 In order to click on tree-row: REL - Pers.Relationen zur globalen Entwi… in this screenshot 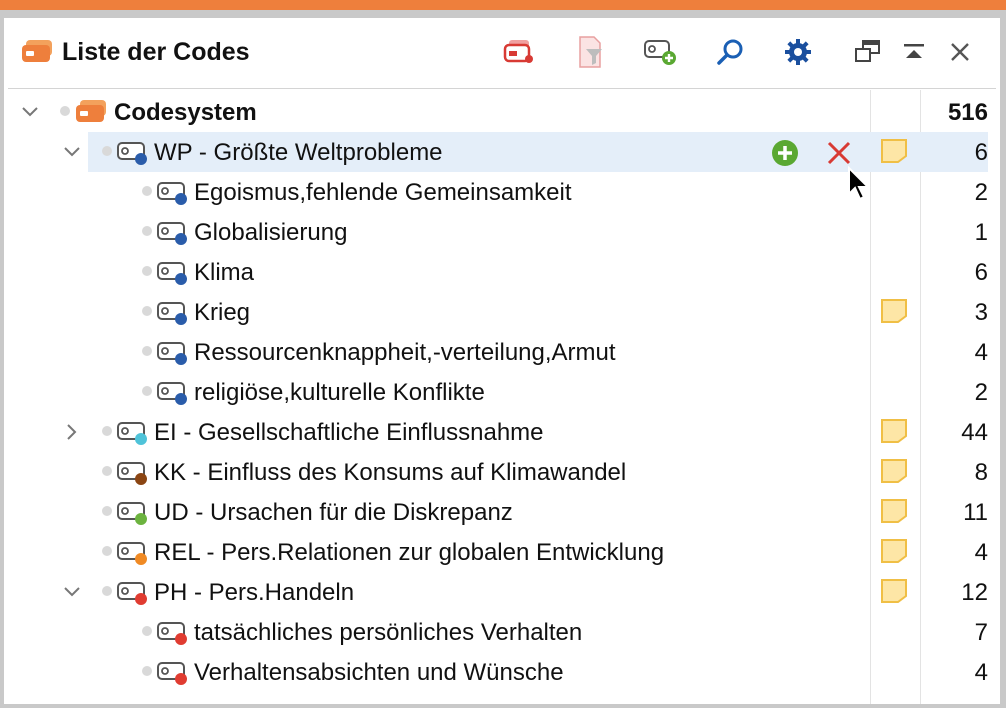, I will do `click(502, 552)`.